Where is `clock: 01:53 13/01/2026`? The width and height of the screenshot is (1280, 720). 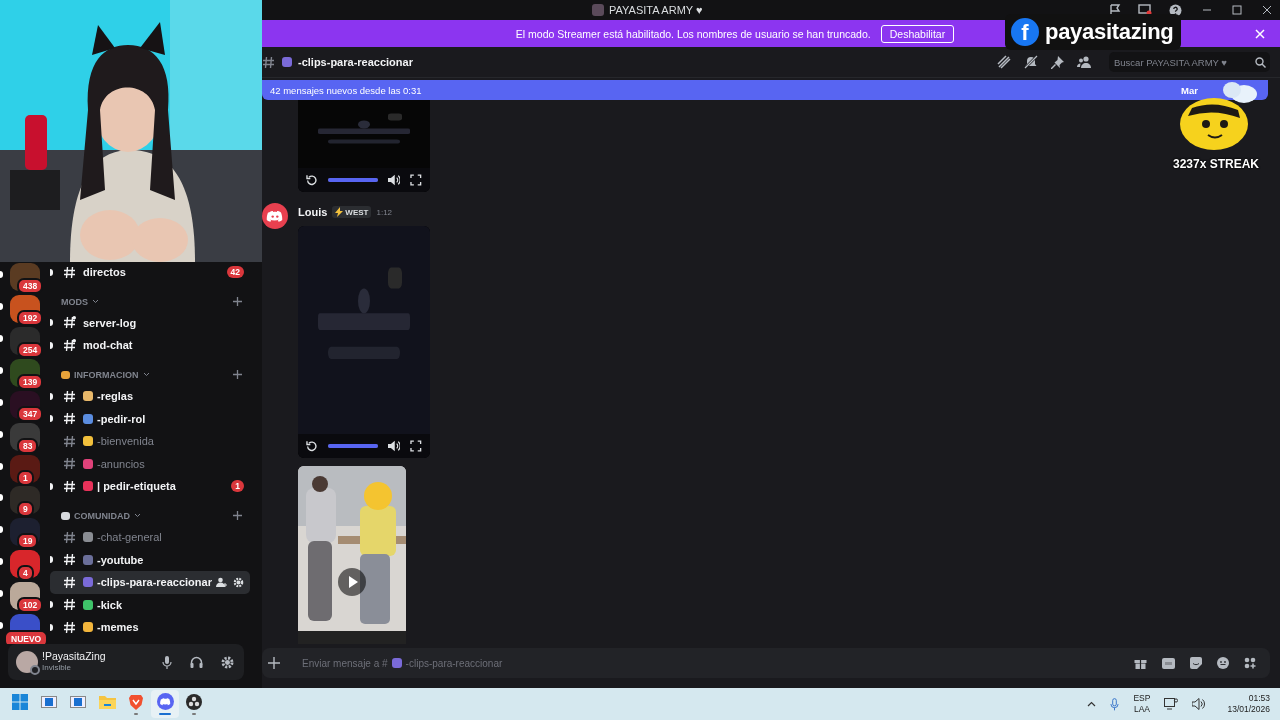 clock: 01:53 13/01/2026 is located at coordinates (1248, 704).